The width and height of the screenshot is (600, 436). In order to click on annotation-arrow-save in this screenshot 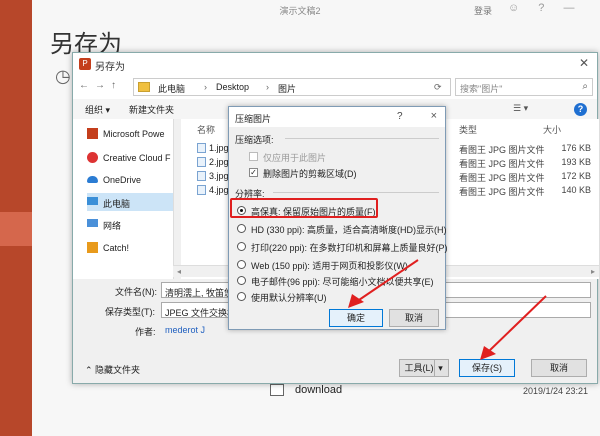, I will do `click(513, 327)`.